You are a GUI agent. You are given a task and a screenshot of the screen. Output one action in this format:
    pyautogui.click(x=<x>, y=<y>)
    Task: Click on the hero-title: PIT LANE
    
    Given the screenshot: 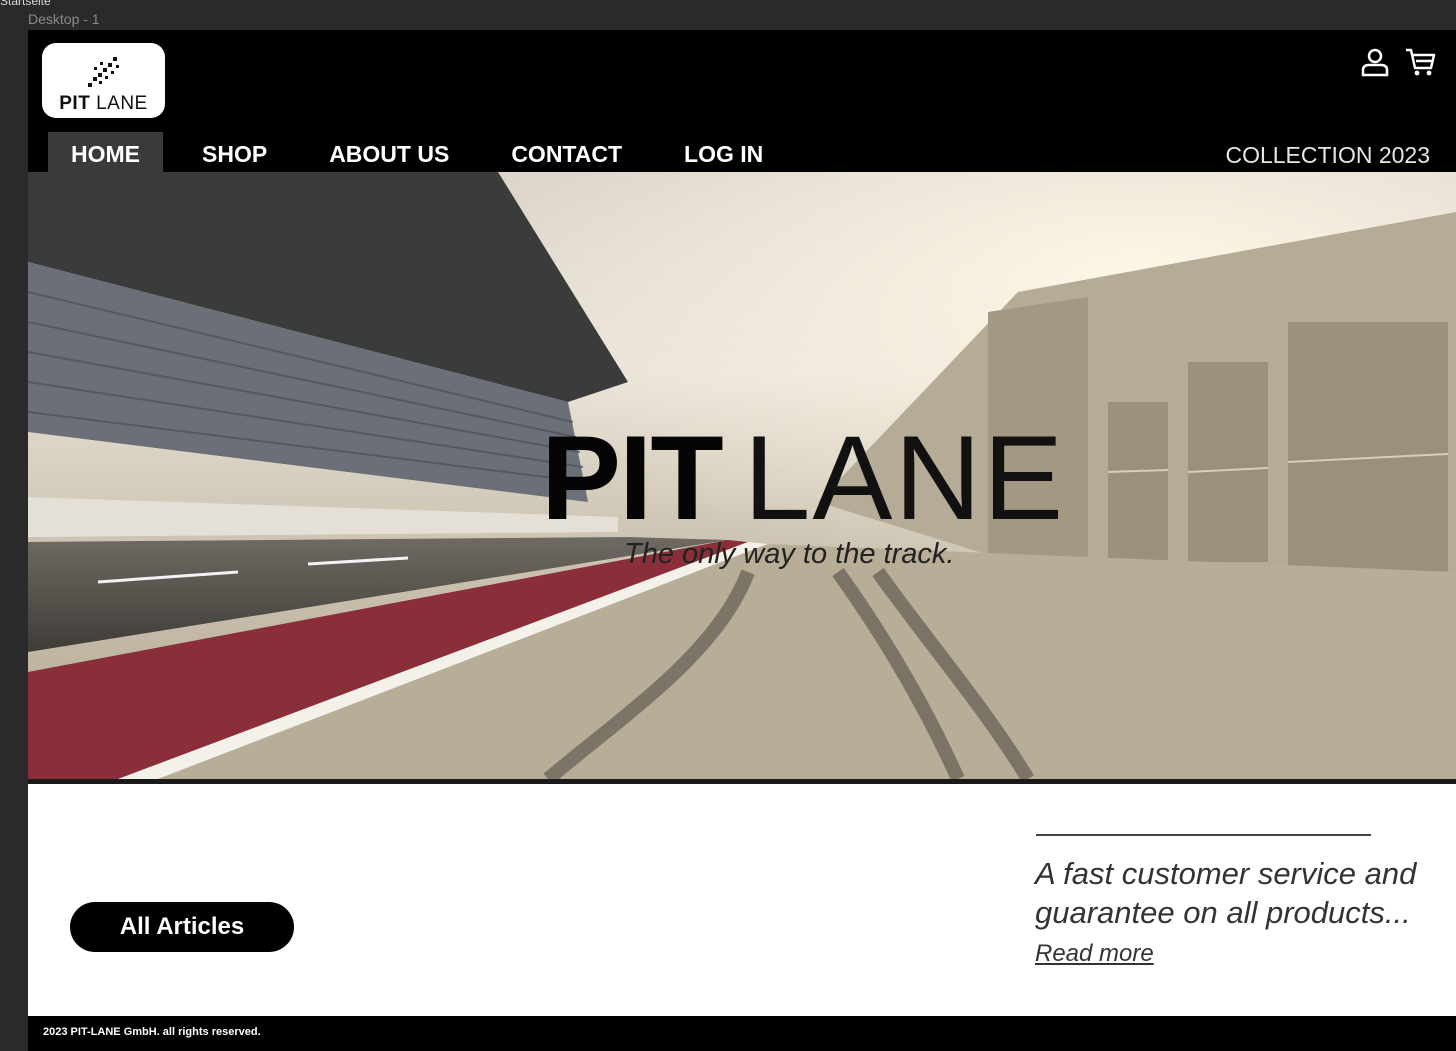 What is the action you would take?
    pyautogui.click(x=803, y=478)
    